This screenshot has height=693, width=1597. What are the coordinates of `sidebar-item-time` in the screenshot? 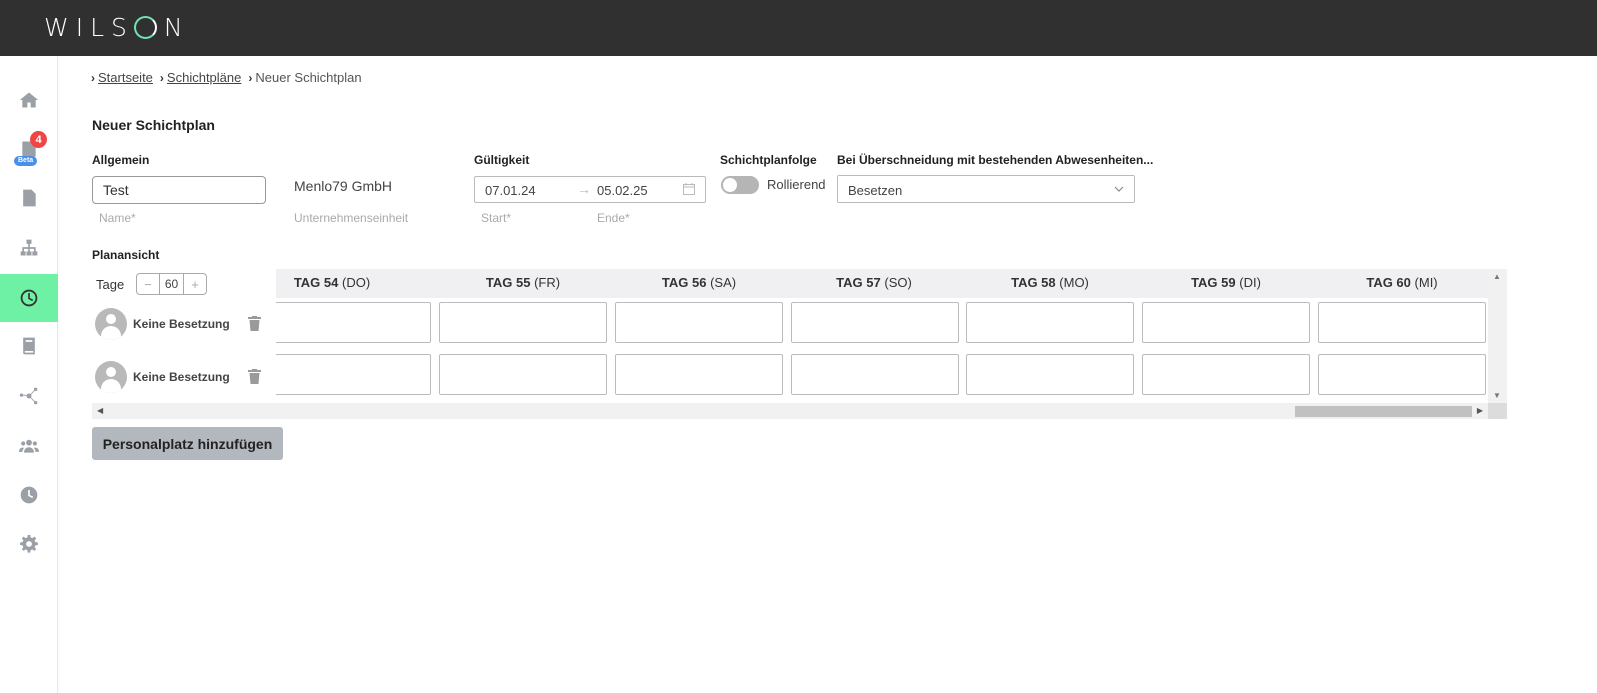 It's located at (29, 495).